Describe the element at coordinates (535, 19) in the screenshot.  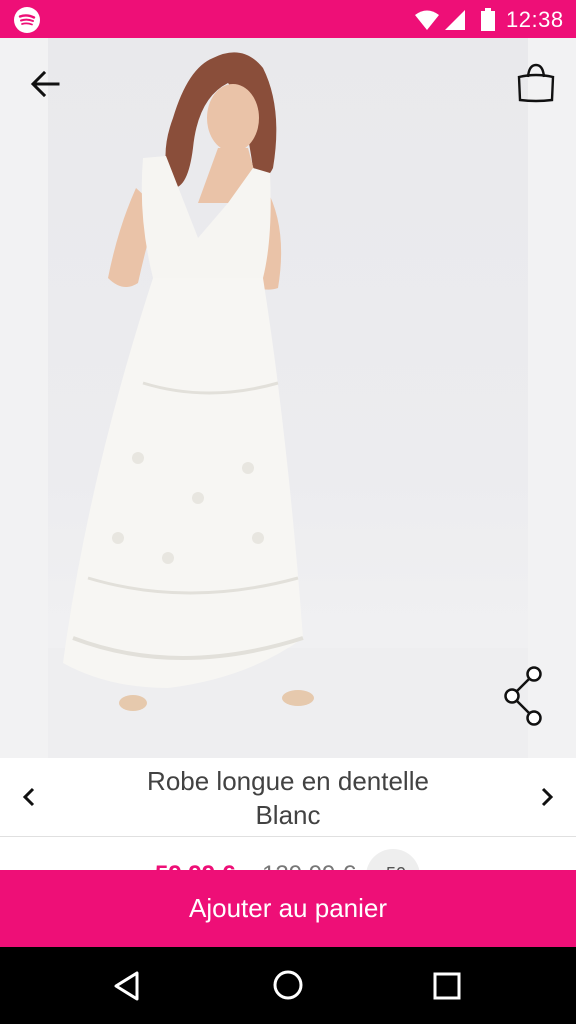
I see `status-time: 12:38` at that location.